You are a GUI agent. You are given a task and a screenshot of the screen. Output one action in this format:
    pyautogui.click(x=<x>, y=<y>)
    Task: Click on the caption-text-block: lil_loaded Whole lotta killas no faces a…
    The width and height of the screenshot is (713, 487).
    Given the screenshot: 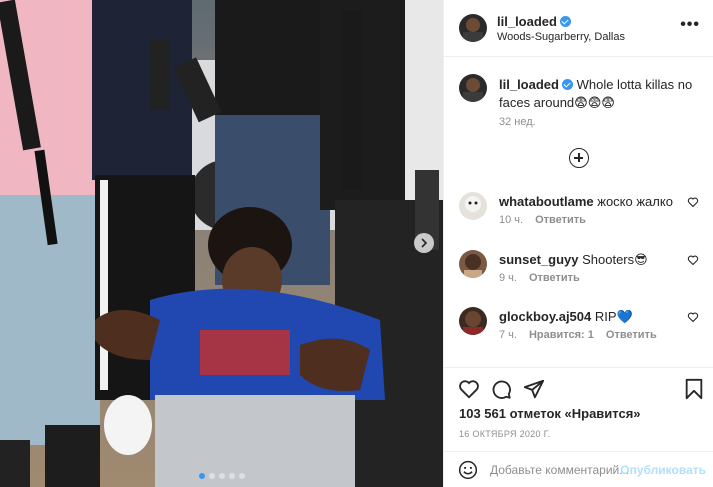 What is the action you would take?
    pyautogui.click(x=599, y=94)
    